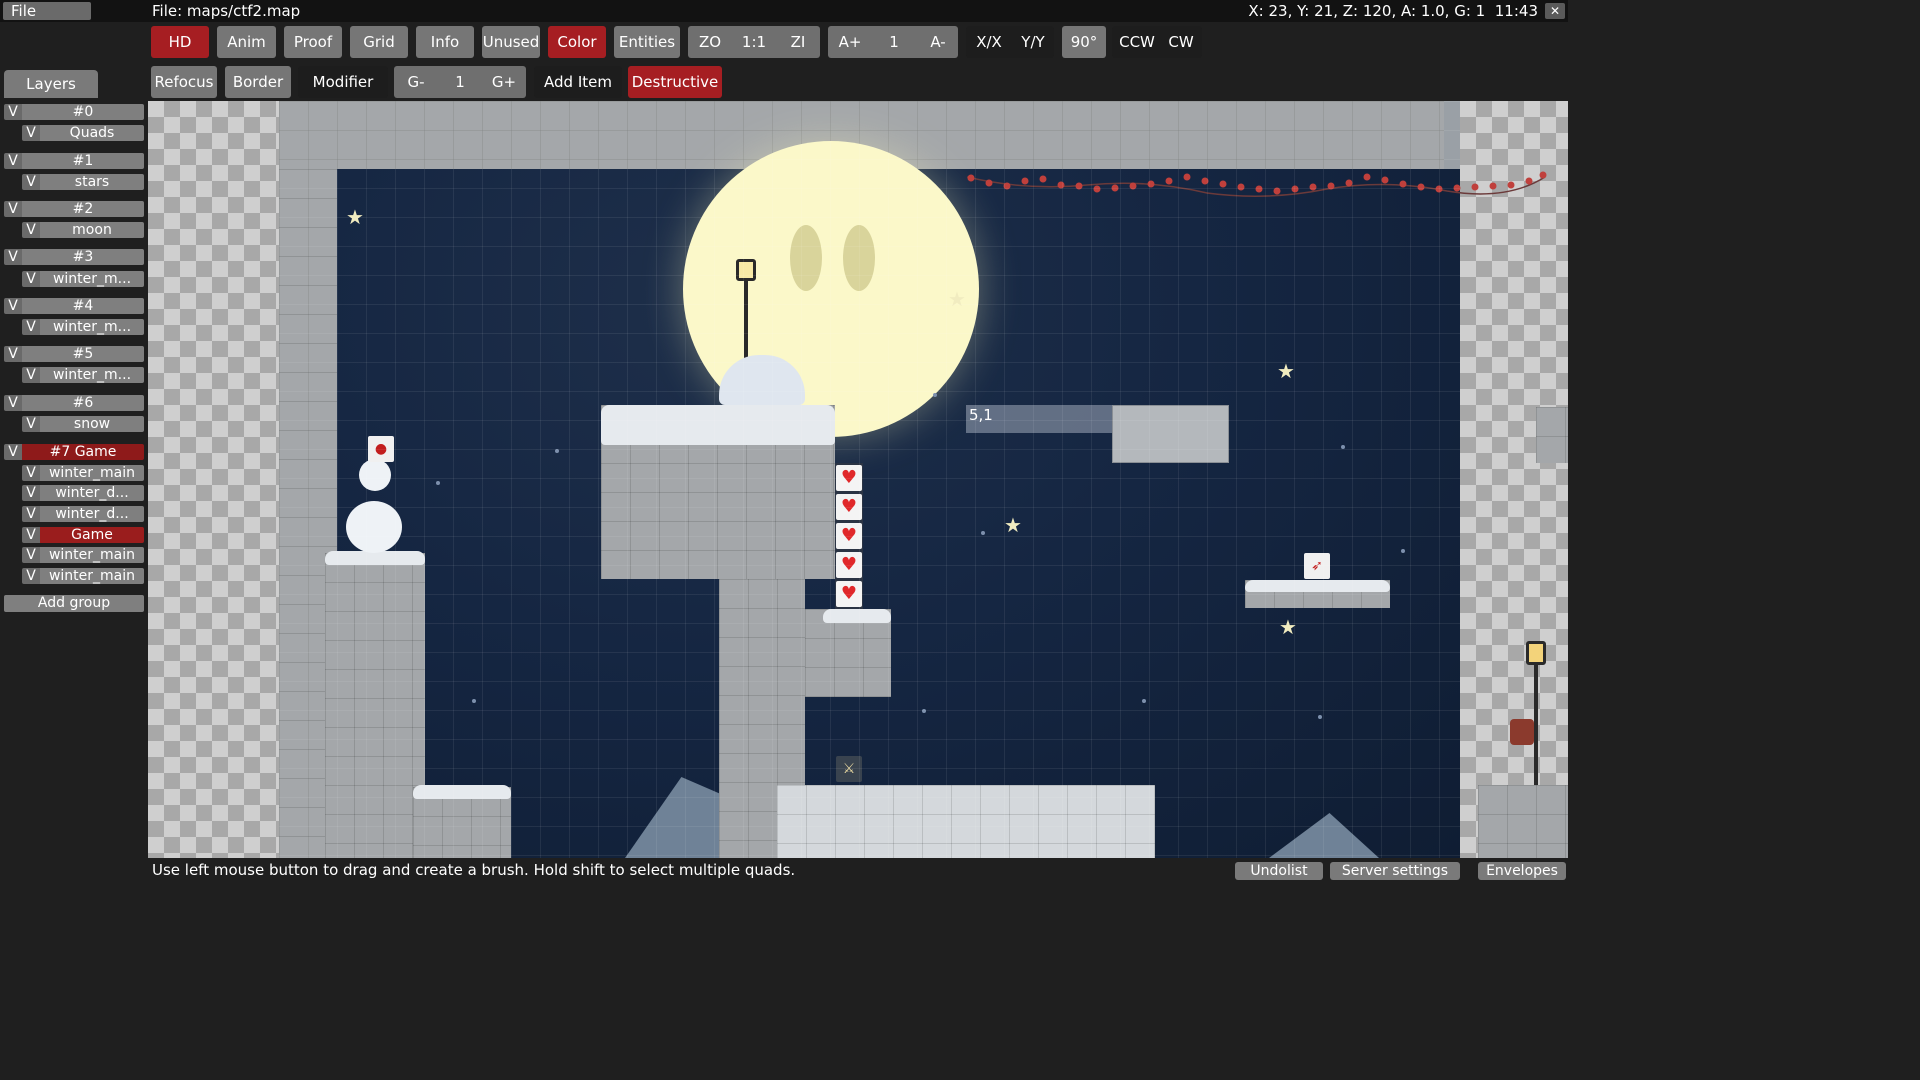  Describe the element at coordinates (74, 603) in the screenshot. I see `add-group-button: Add group` at that location.